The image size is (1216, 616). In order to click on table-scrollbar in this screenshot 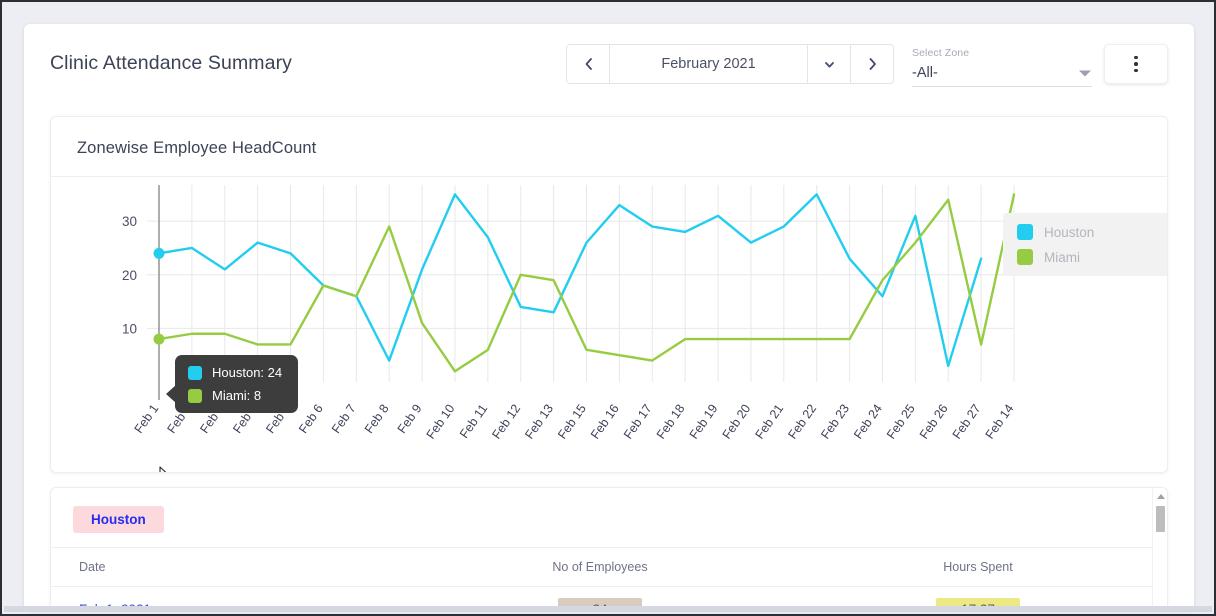, I will do `click(1159, 549)`.